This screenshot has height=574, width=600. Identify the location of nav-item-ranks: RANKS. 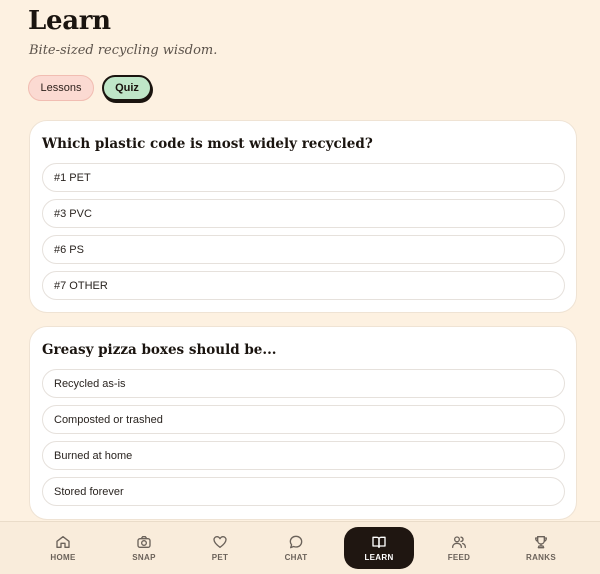
(541, 548).